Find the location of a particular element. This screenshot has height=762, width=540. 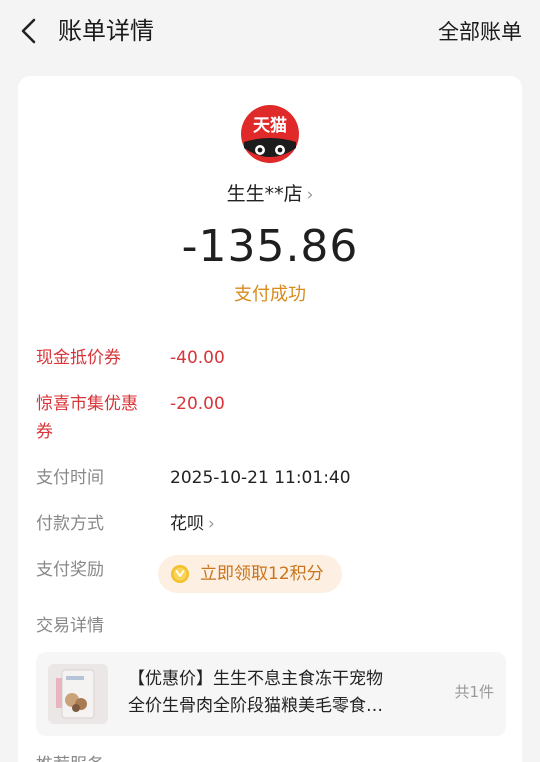

payment-amount: -135.86 is located at coordinates (270, 246).